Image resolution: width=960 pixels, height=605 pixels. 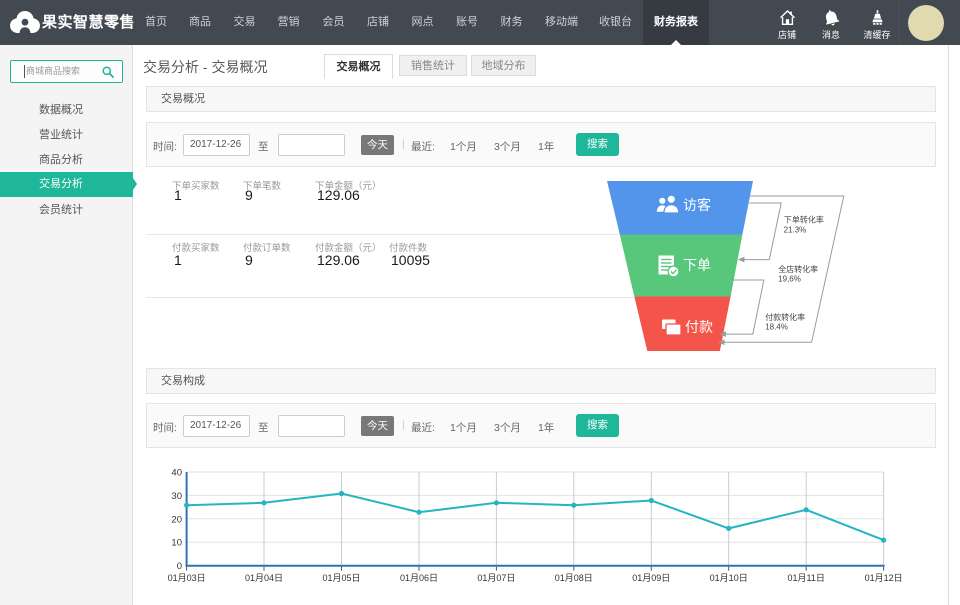 What do you see at coordinates (574, 578) in the screenshot?
I see `svg-text: 01月08日` at bounding box center [574, 578].